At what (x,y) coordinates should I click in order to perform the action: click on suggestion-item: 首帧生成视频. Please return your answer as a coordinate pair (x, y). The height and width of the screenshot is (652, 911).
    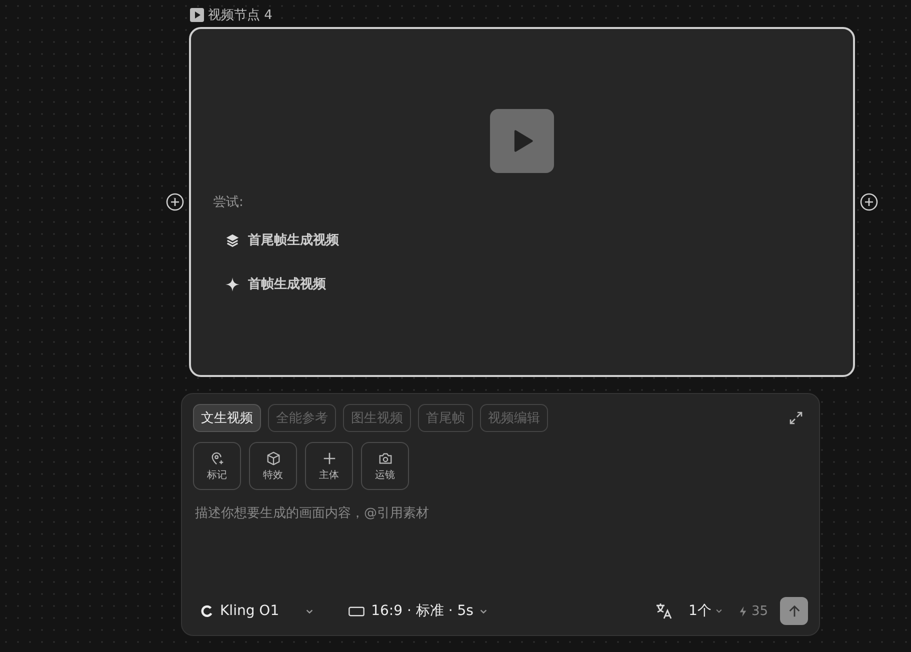
    Looking at the image, I should click on (275, 284).